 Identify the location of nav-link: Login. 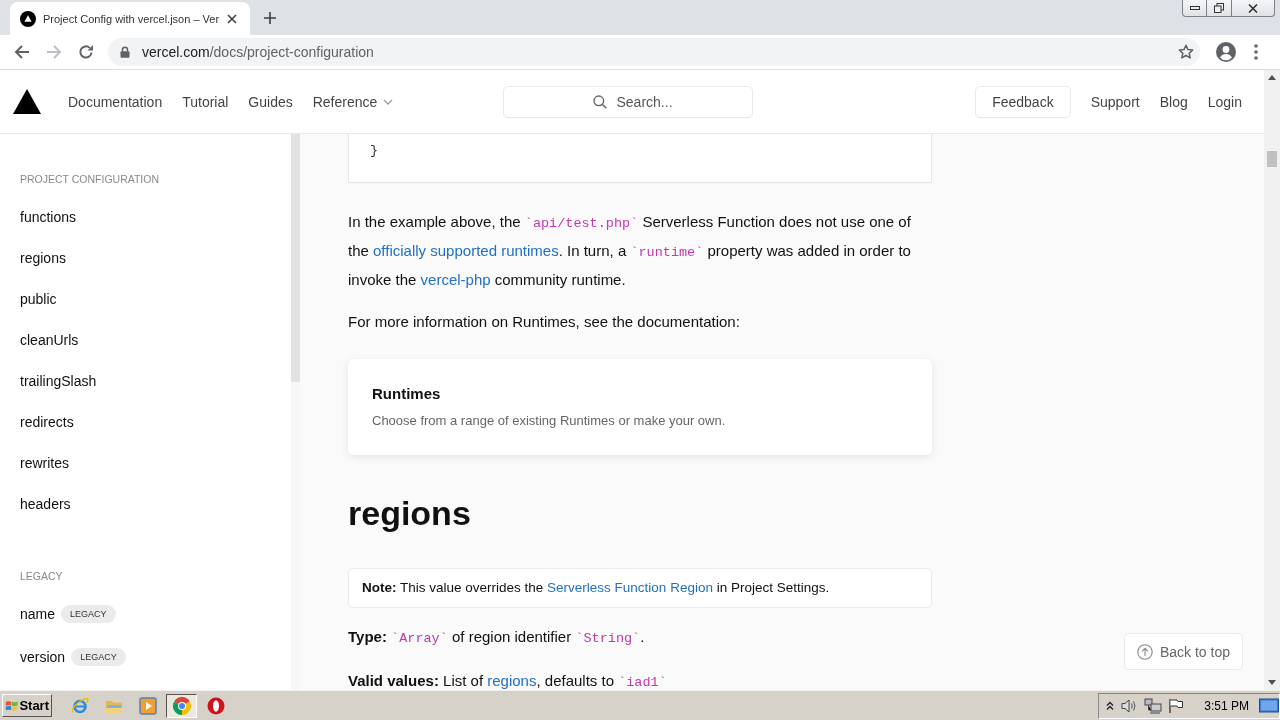
(1224, 101).